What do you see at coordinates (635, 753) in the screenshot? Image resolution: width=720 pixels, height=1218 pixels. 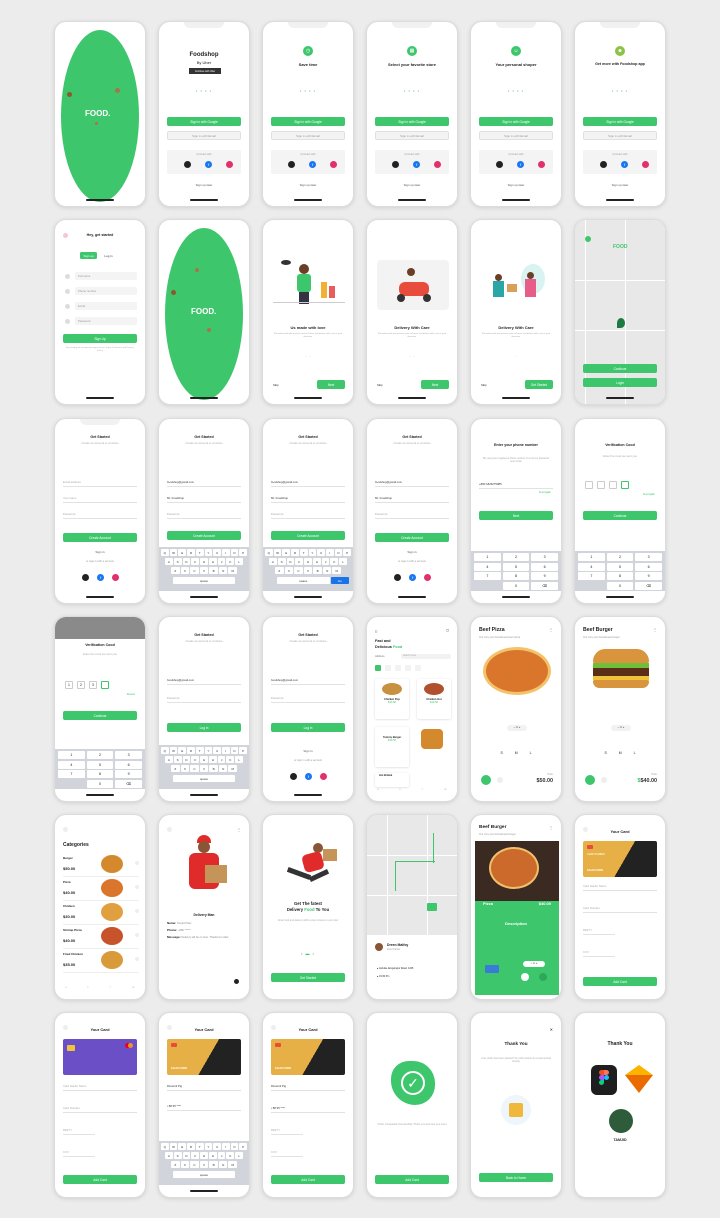 I see `size-l: L` at bounding box center [635, 753].